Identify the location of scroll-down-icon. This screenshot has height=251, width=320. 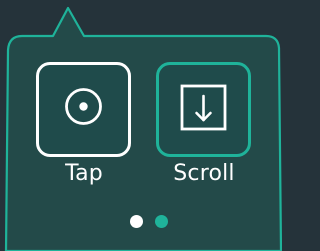
(203, 107).